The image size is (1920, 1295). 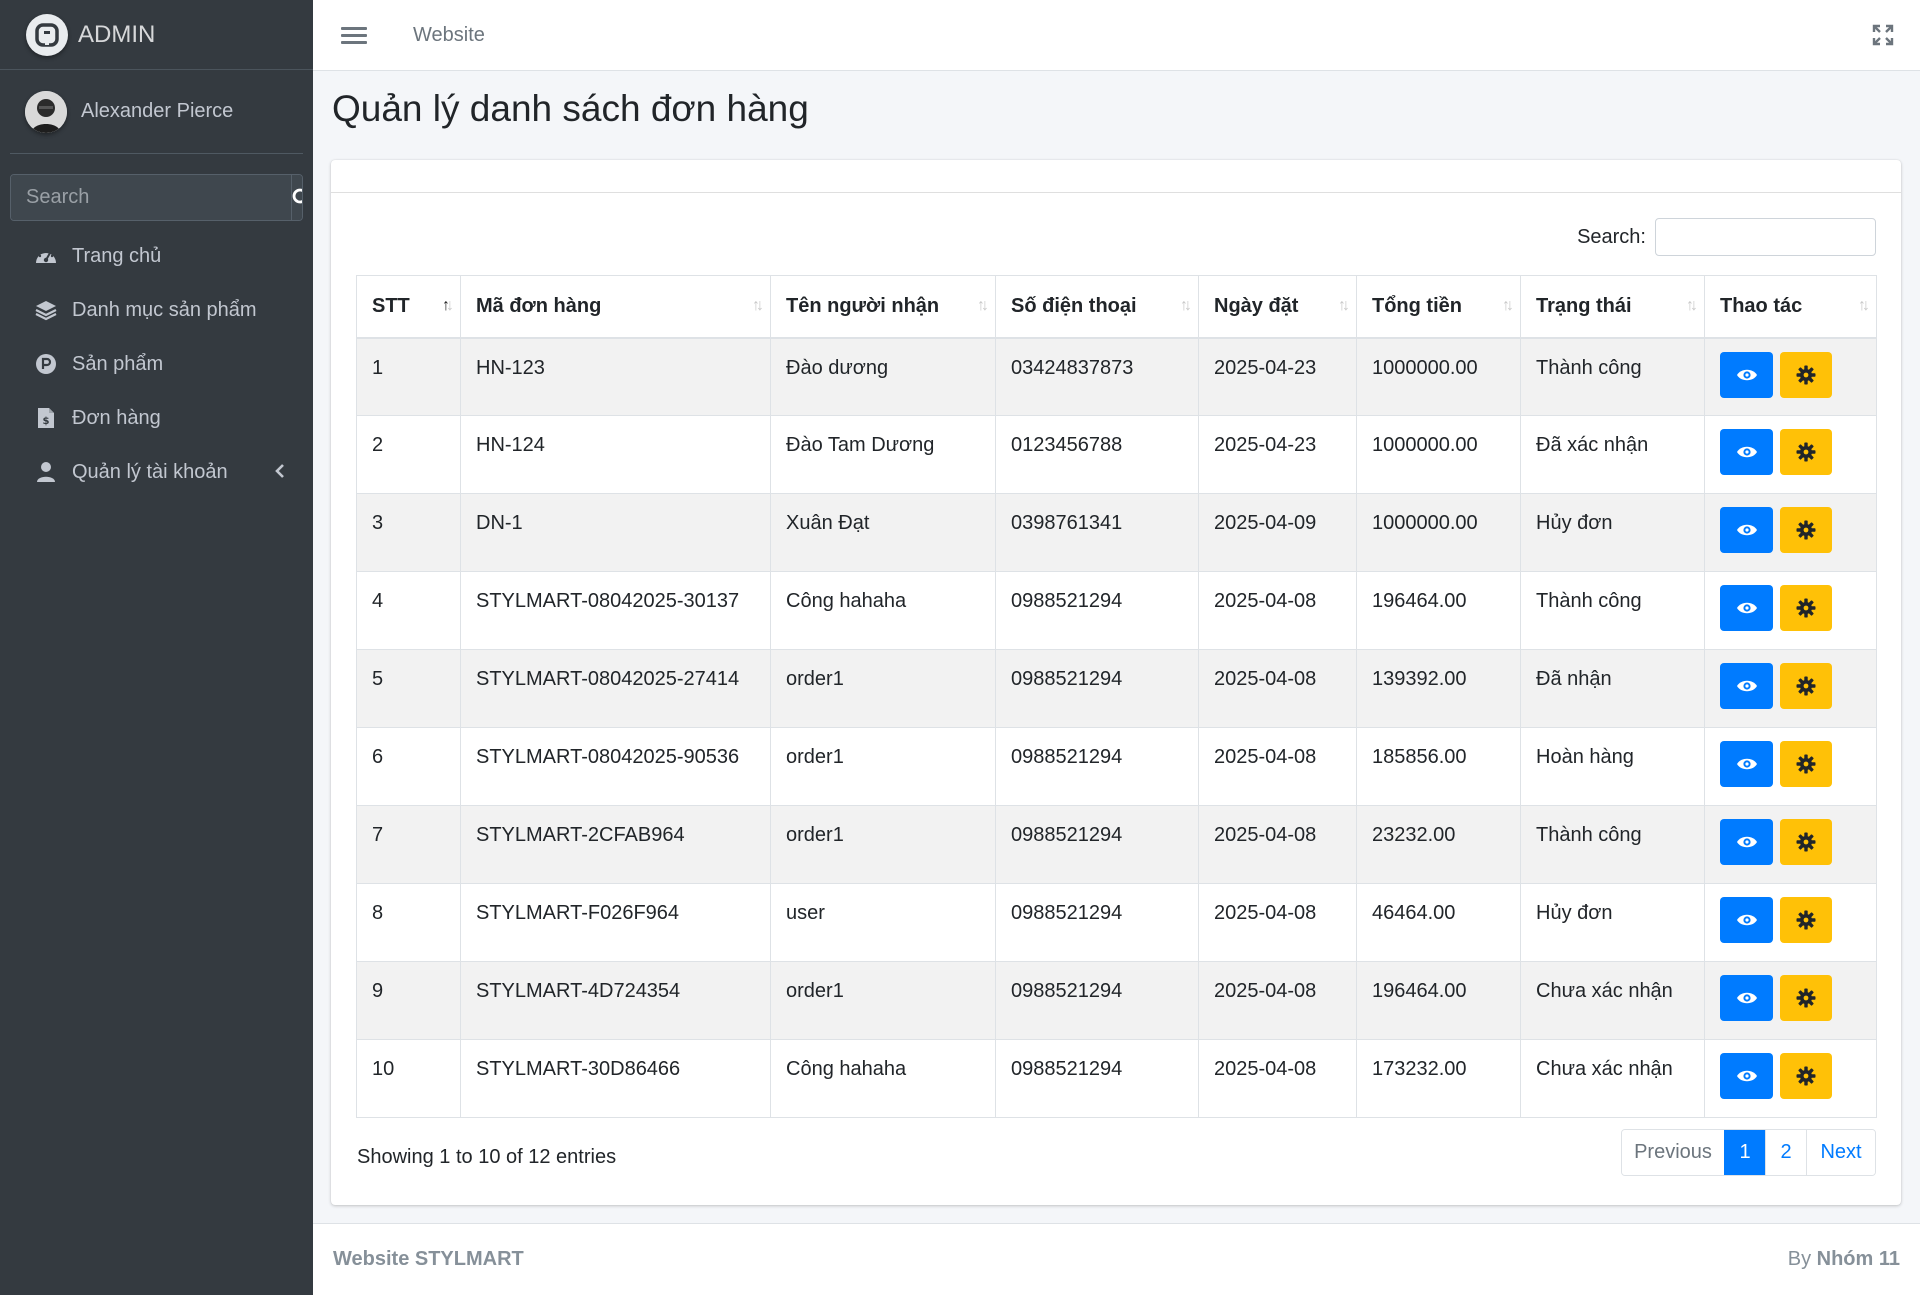 What do you see at coordinates (1438, 1000) in the screenshot?
I see `cell-total: 196464.00` at bounding box center [1438, 1000].